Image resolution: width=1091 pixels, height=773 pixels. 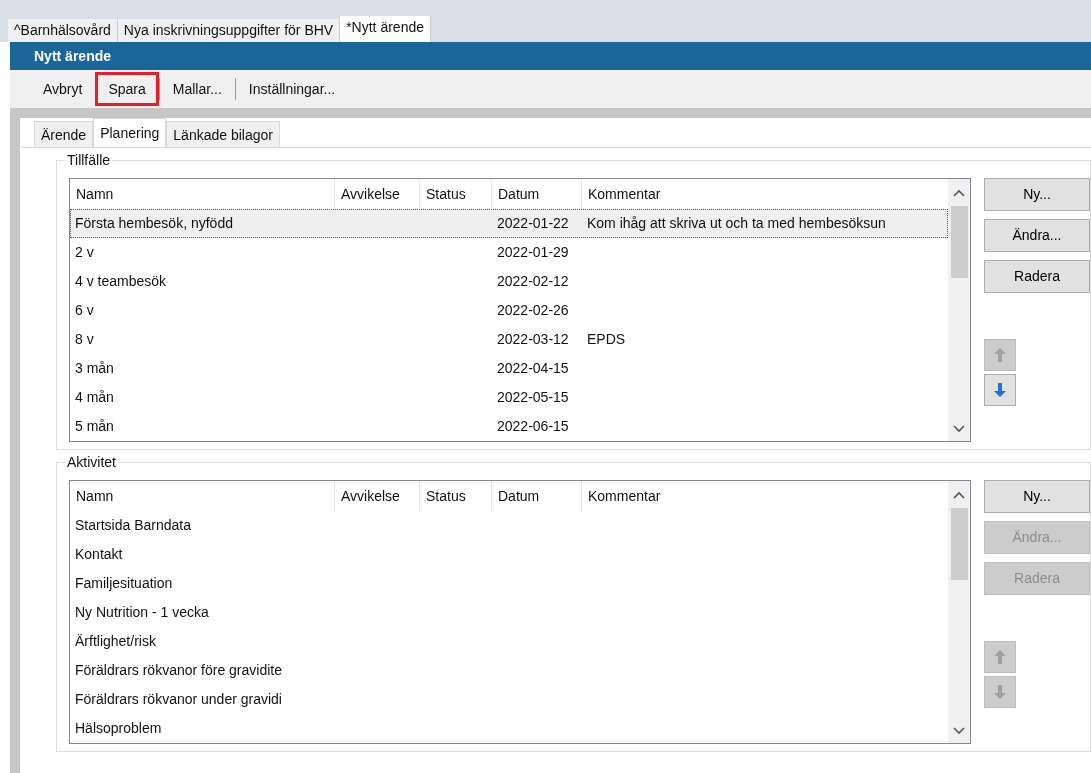 What do you see at coordinates (84, 310) in the screenshot?
I see `table-cell: 6 v` at bounding box center [84, 310].